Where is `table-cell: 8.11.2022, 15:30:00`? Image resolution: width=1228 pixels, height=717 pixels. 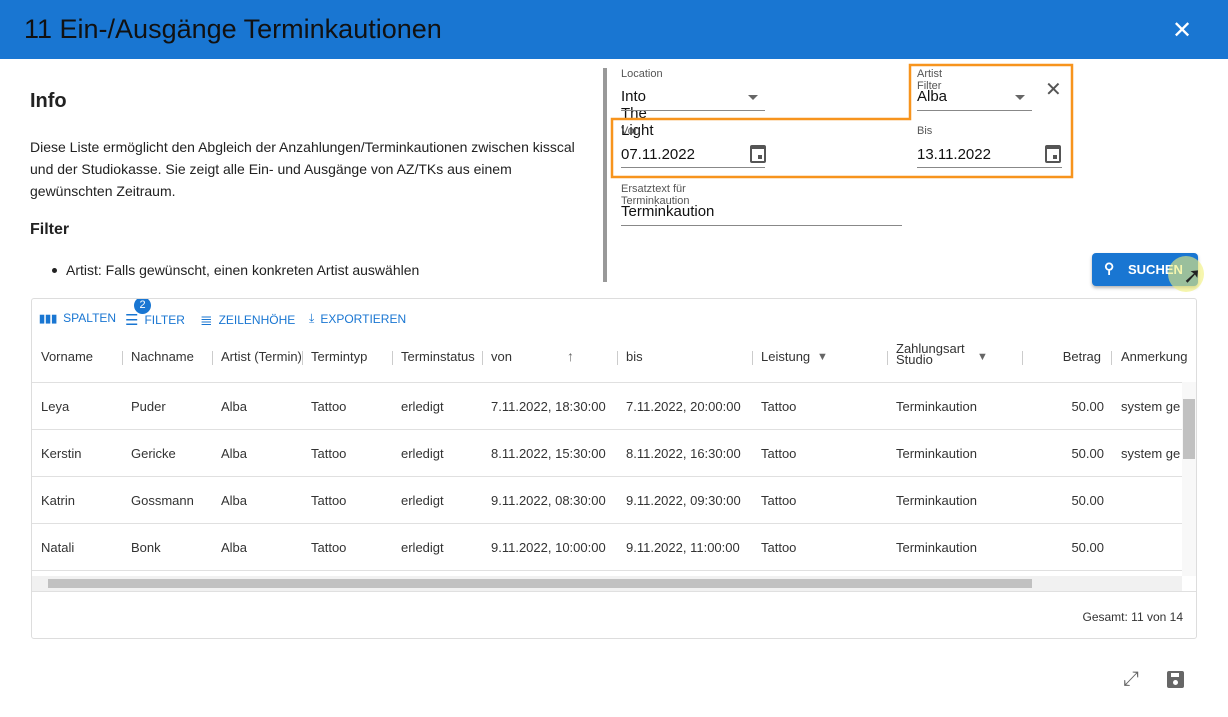
table-cell: 8.11.2022, 15:30:00 is located at coordinates (548, 453).